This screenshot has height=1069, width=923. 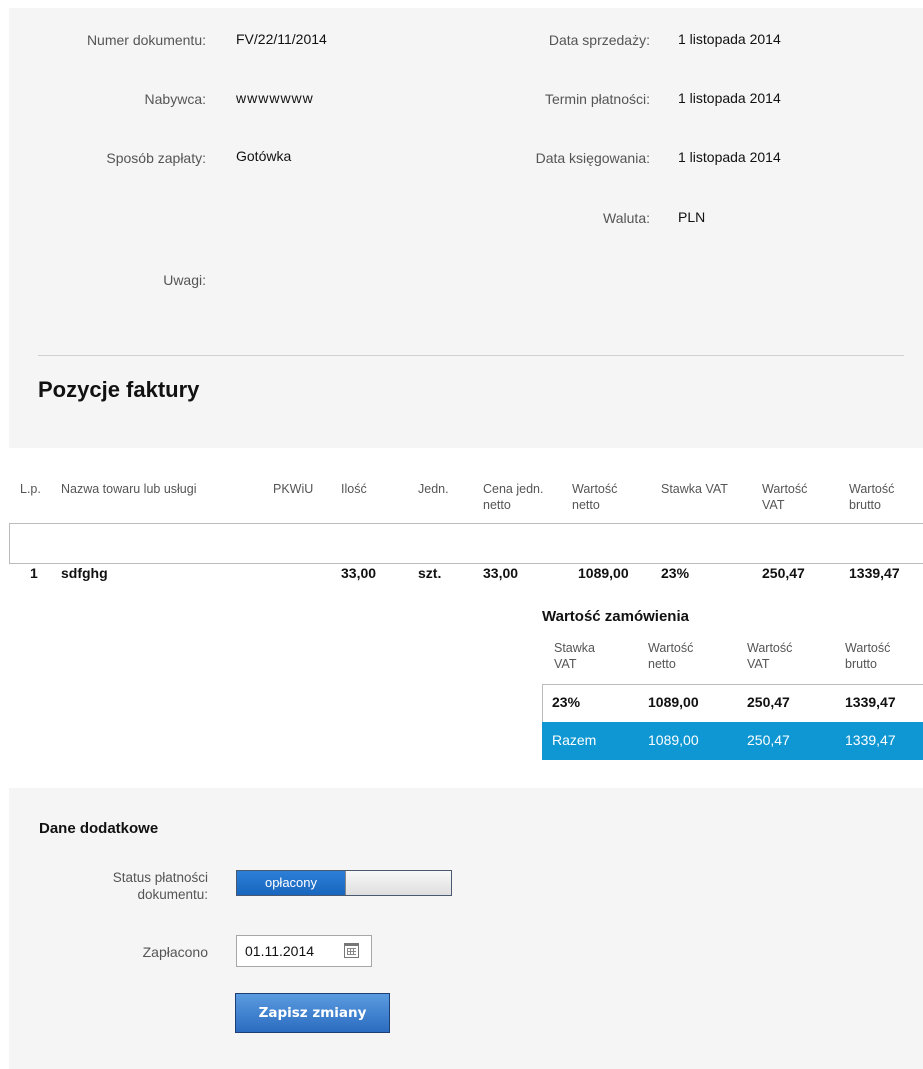 I want to click on section-divider, so click(x=471, y=355).